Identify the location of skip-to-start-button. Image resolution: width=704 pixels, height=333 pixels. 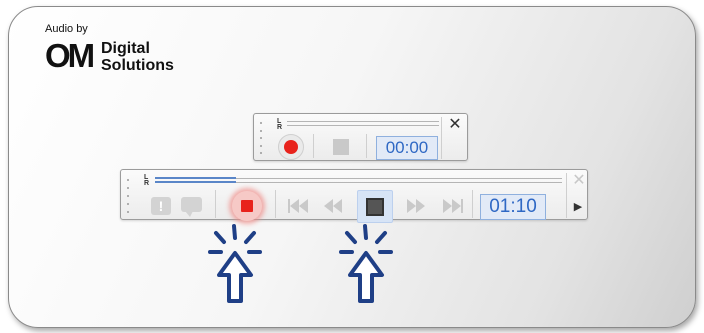
(298, 206).